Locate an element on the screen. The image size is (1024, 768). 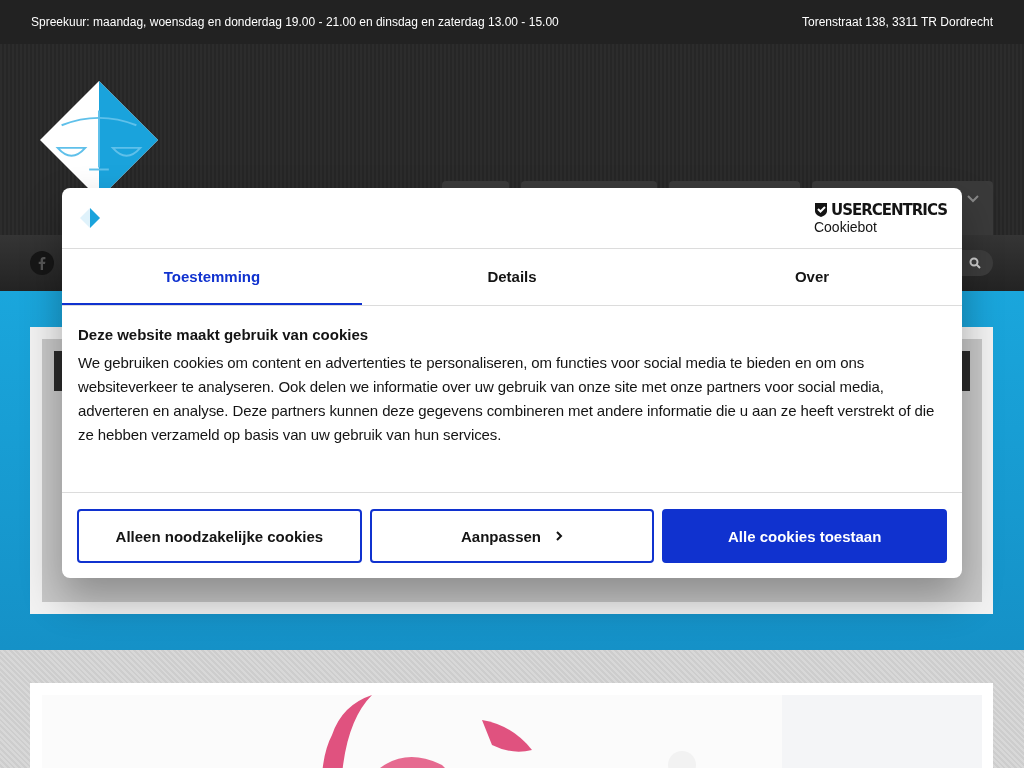
dialog-heading: Deze website maakt gebruik van cookies is located at coordinates (224, 334).